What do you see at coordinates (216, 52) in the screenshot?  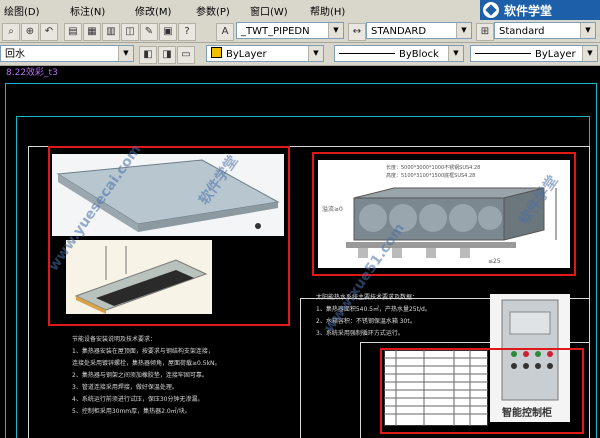 I see `color-swatch` at bounding box center [216, 52].